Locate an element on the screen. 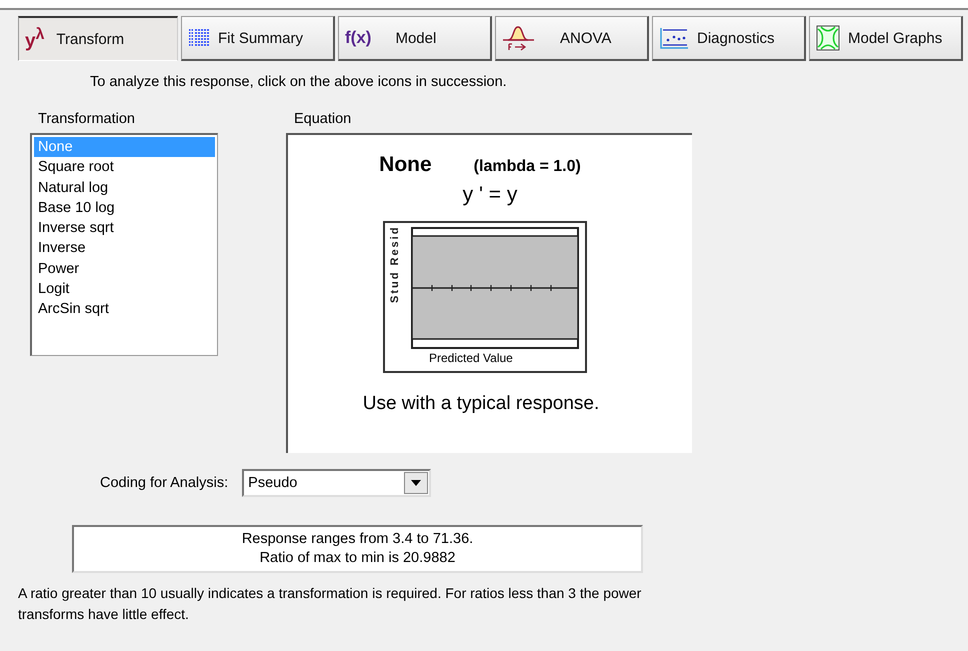 This screenshot has height=651, width=968. axis-label: Stud Resid is located at coordinates (395, 264).